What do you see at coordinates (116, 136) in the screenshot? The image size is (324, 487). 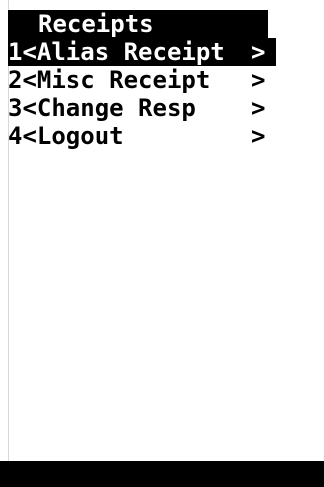 I see `menu-item-label: 4<Logout` at bounding box center [116, 136].